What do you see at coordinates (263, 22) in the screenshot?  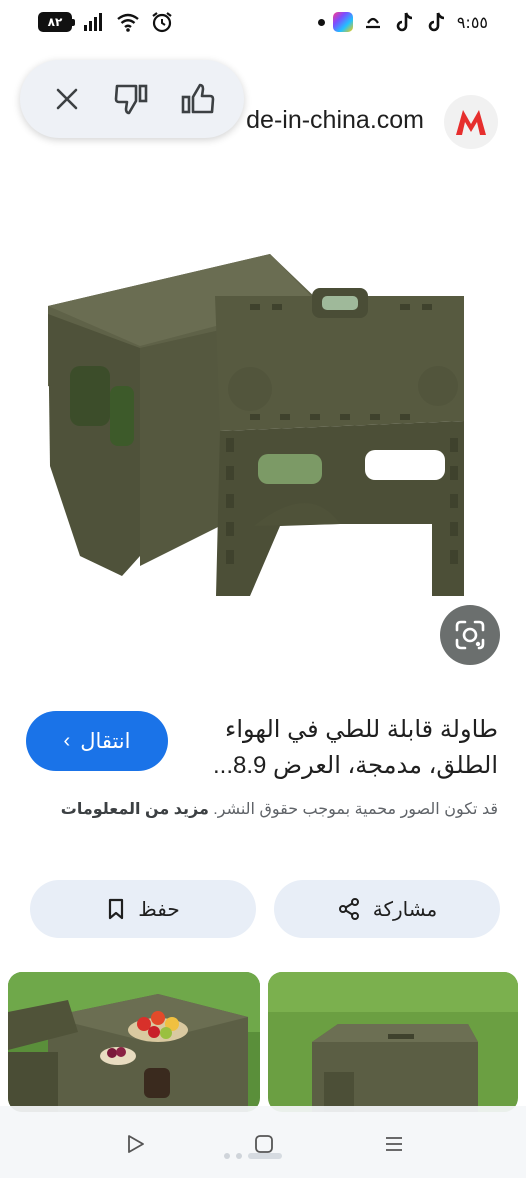 I see `status-bar: ٨٢ ٩:٥٥` at bounding box center [263, 22].